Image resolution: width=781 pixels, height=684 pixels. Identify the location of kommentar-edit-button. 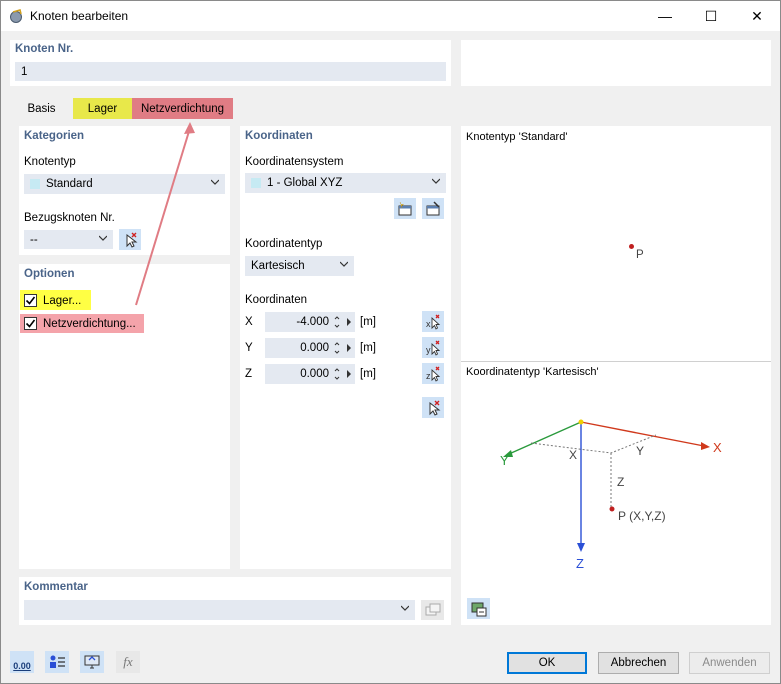
(432, 610).